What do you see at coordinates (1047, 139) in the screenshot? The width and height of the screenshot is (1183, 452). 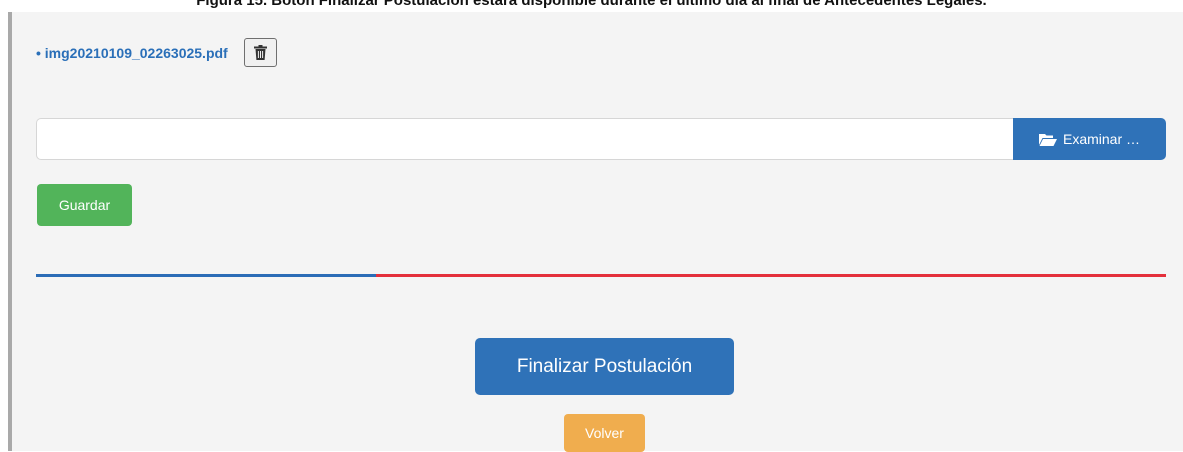 I see `folder-open-icon` at bounding box center [1047, 139].